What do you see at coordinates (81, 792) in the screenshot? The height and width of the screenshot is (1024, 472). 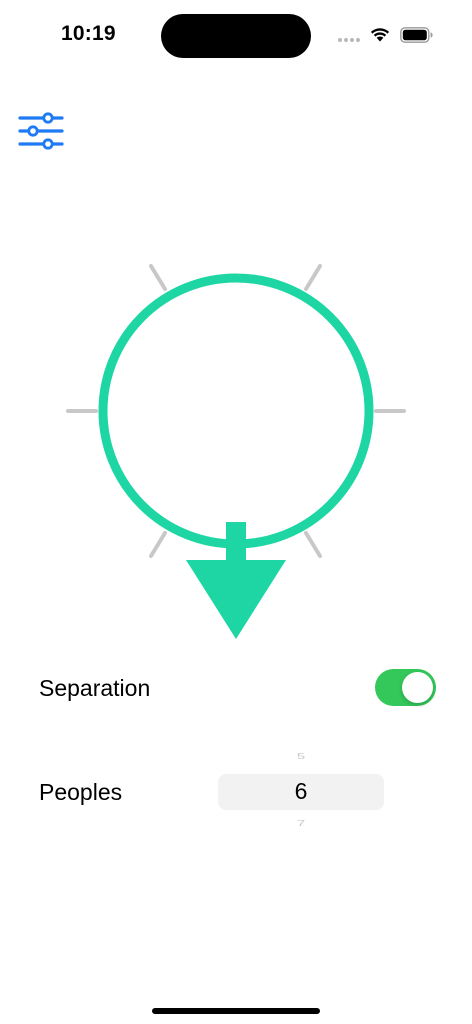 I see `peoples-label: Peoples` at bounding box center [81, 792].